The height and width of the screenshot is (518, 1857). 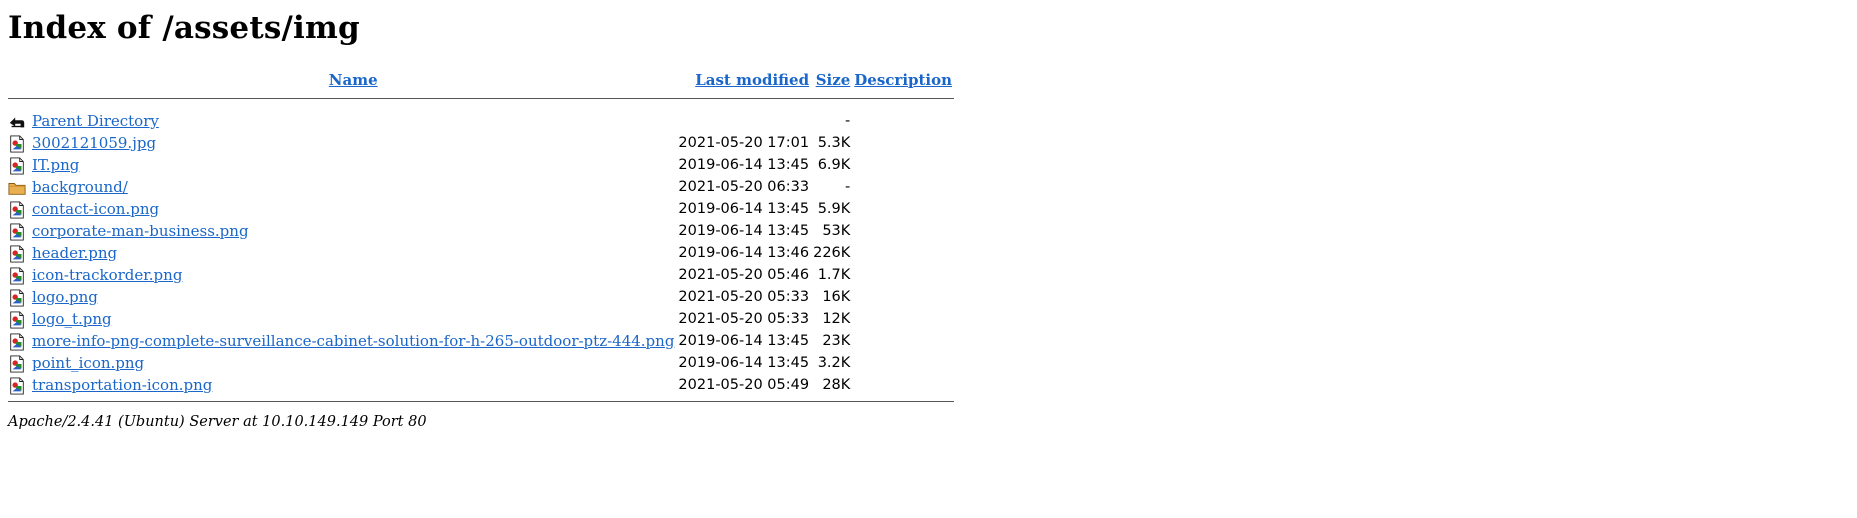 I want to click on row-size: 1.7K, so click(x=834, y=275).